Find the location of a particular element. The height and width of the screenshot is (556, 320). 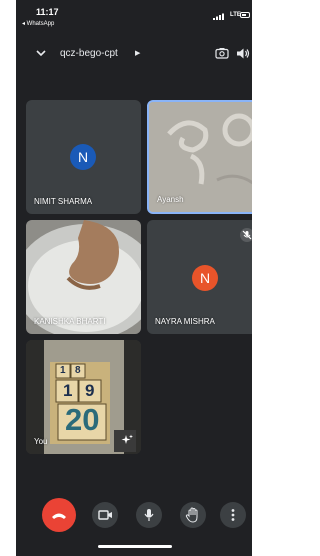

more-options-button is located at coordinates (233, 515).